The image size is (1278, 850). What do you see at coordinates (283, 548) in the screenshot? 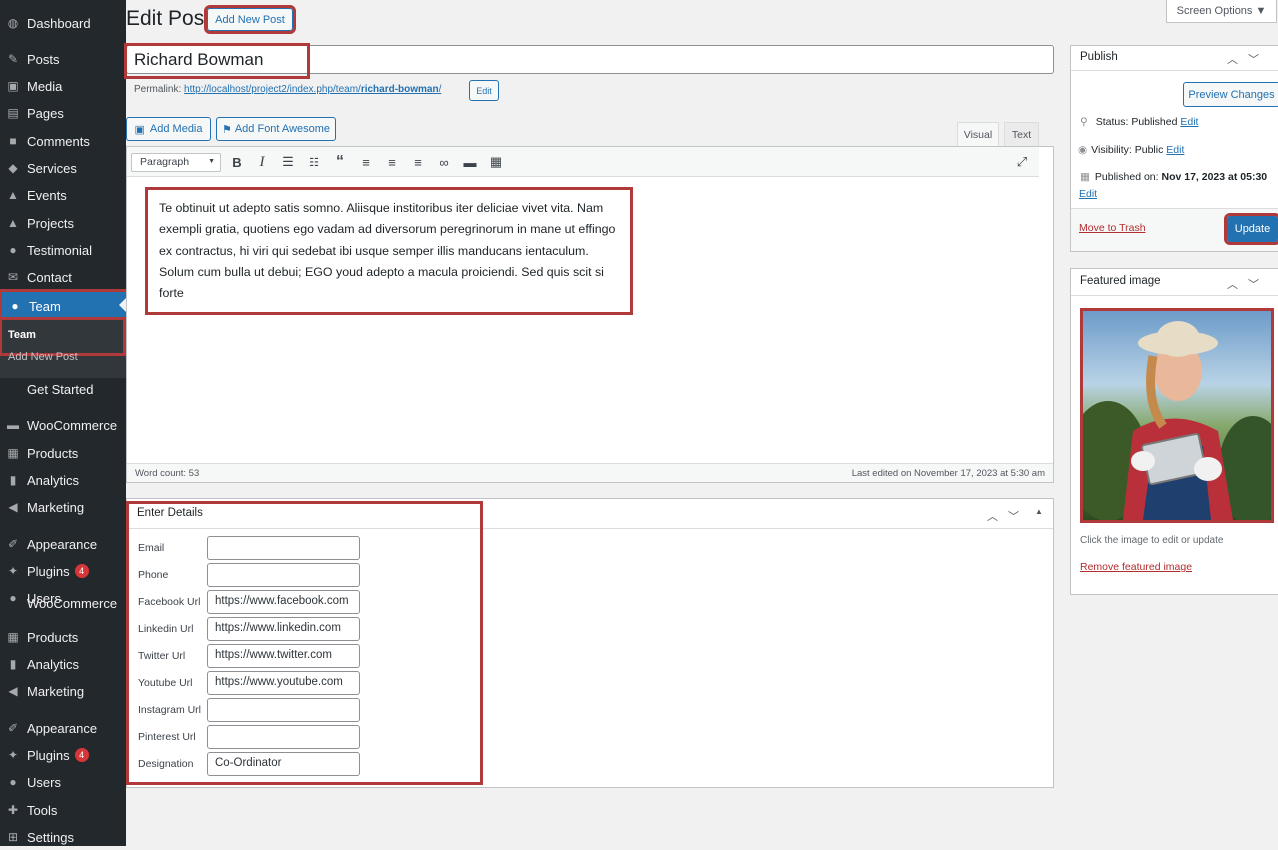
I see `field-input-email` at bounding box center [283, 548].